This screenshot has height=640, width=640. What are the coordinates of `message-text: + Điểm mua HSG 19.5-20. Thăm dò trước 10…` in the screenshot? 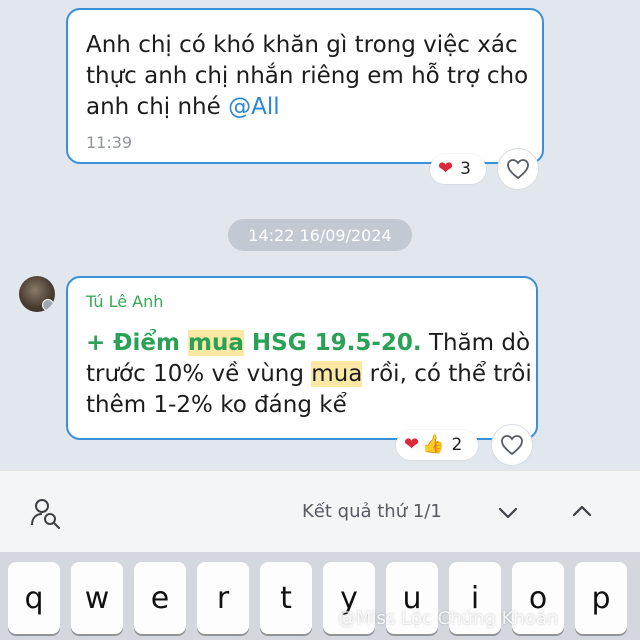 It's located at (311, 374).